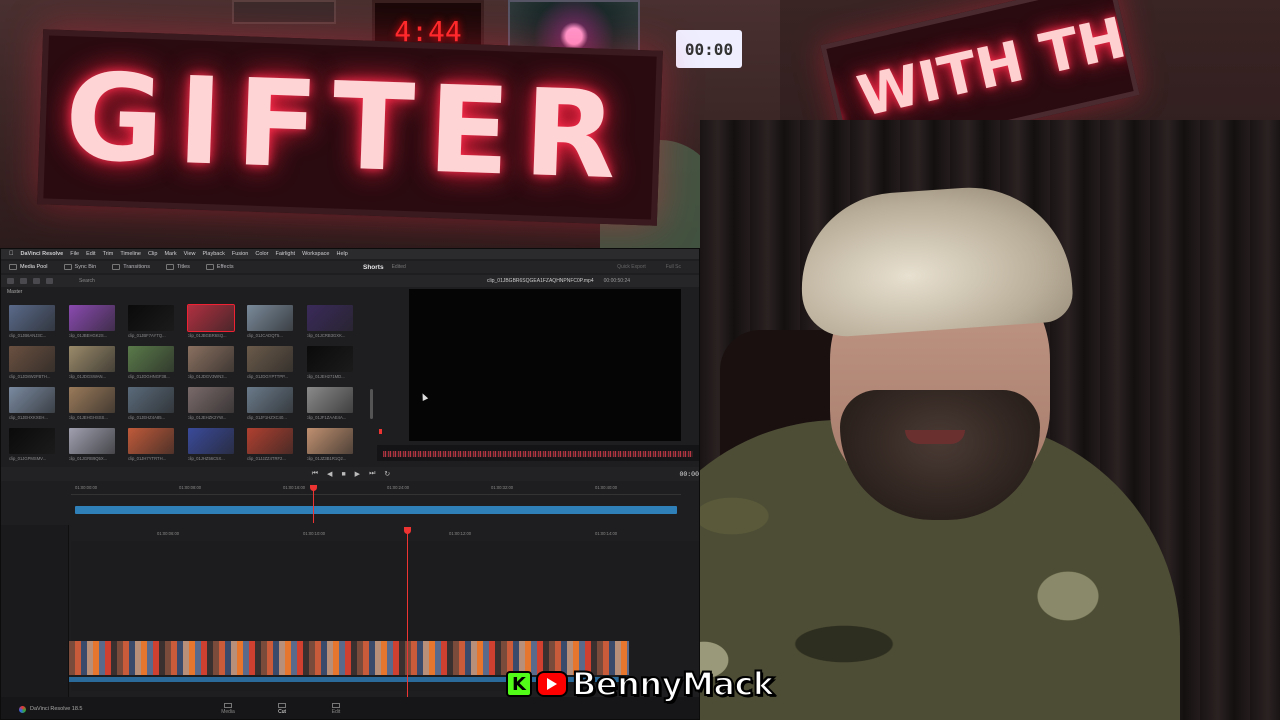 This screenshot has width=1280, height=720. Describe the element at coordinates (357, 474) in the screenshot. I see `play-icon: ▶` at that location.